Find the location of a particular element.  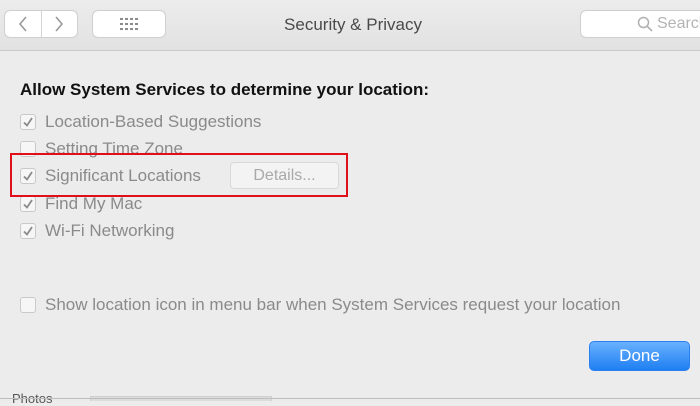

service-row-wifi-networking: Wi-Fi Networking is located at coordinates (97, 231).